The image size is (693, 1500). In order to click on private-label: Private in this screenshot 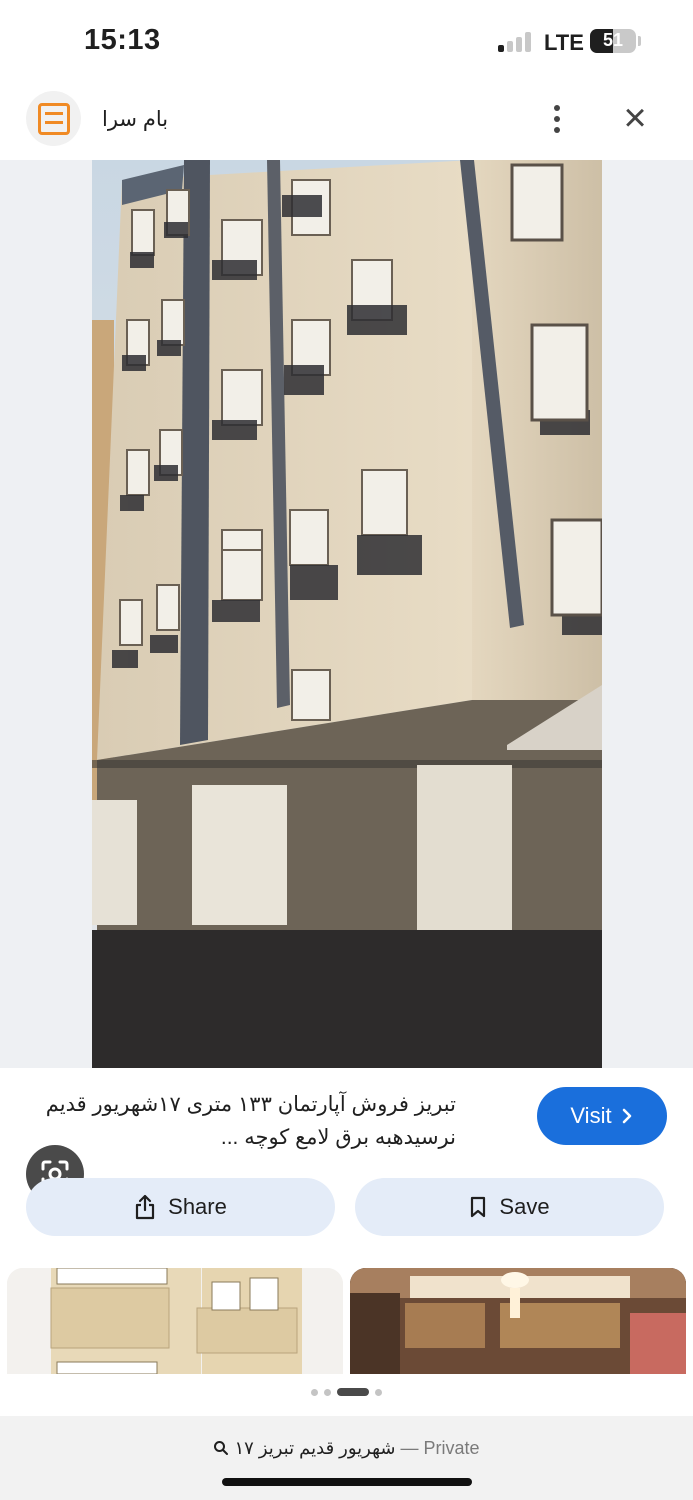, I will do `click(451, 1448)`.